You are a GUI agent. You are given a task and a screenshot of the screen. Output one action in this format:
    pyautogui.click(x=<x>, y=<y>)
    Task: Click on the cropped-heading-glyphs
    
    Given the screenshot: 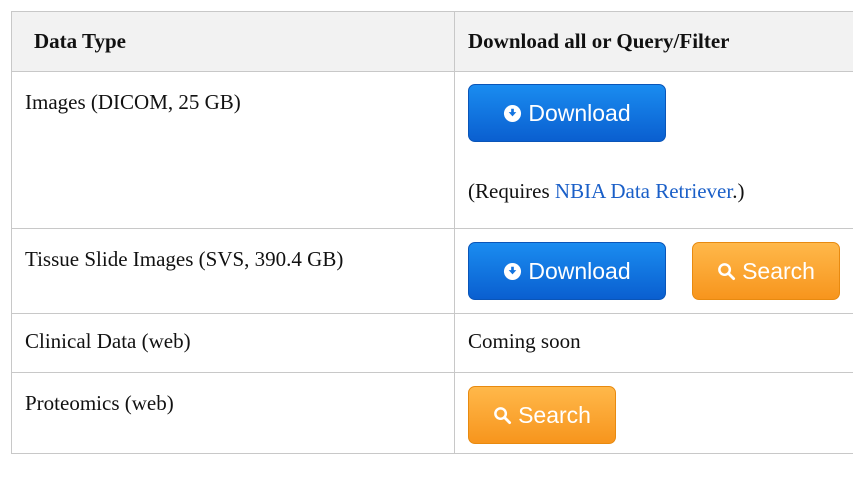 What is the action you would take?
    pyautogui.click(x=44, y=3)
    